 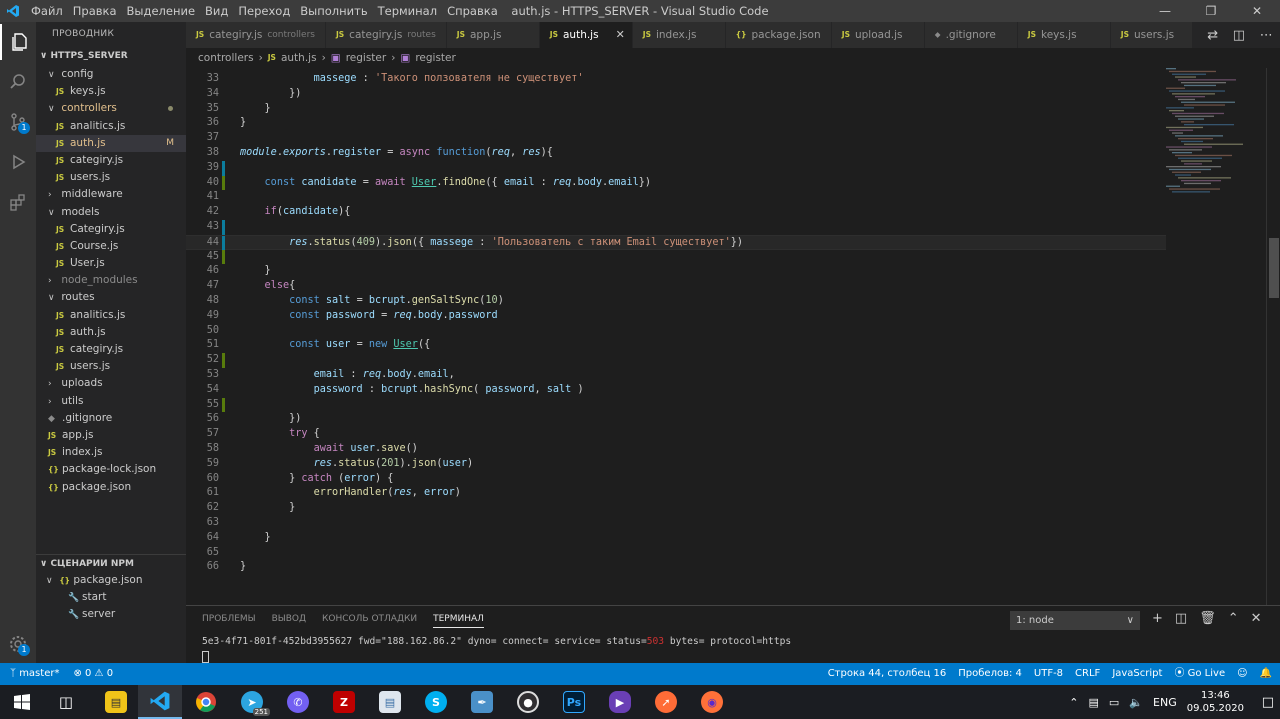 What do you see at coordinates (226, 58) in the screenshot?
I see `breadcrumb-folder: controllers` at bounding box center [226, 58].